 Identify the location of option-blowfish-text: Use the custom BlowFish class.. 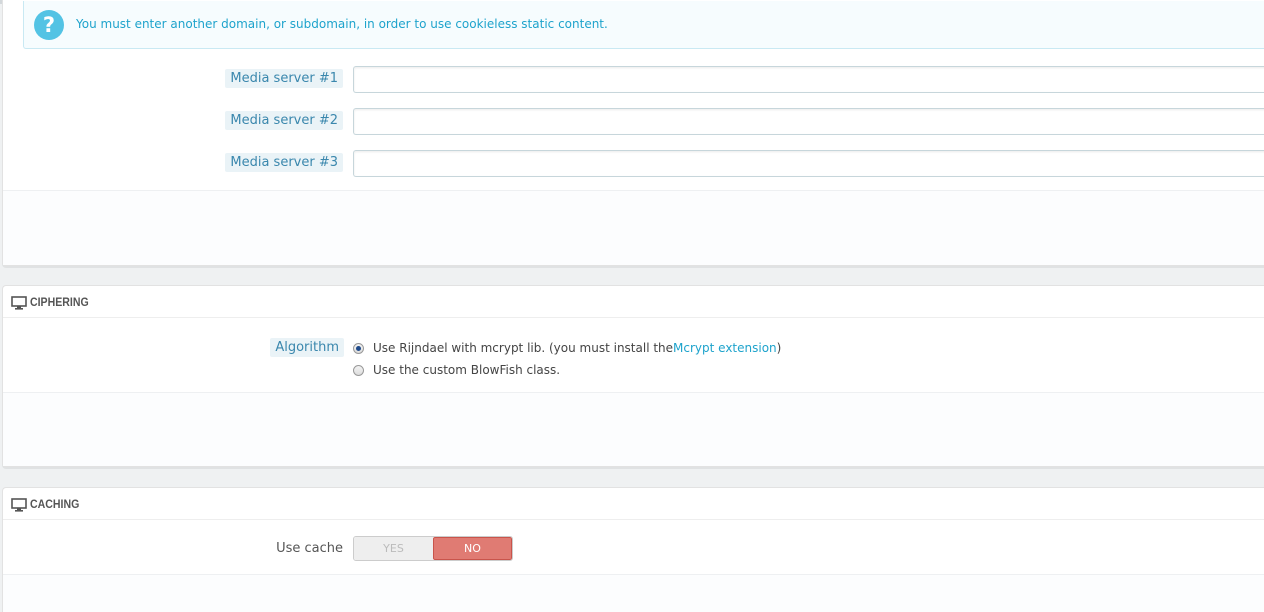
(467, 370).